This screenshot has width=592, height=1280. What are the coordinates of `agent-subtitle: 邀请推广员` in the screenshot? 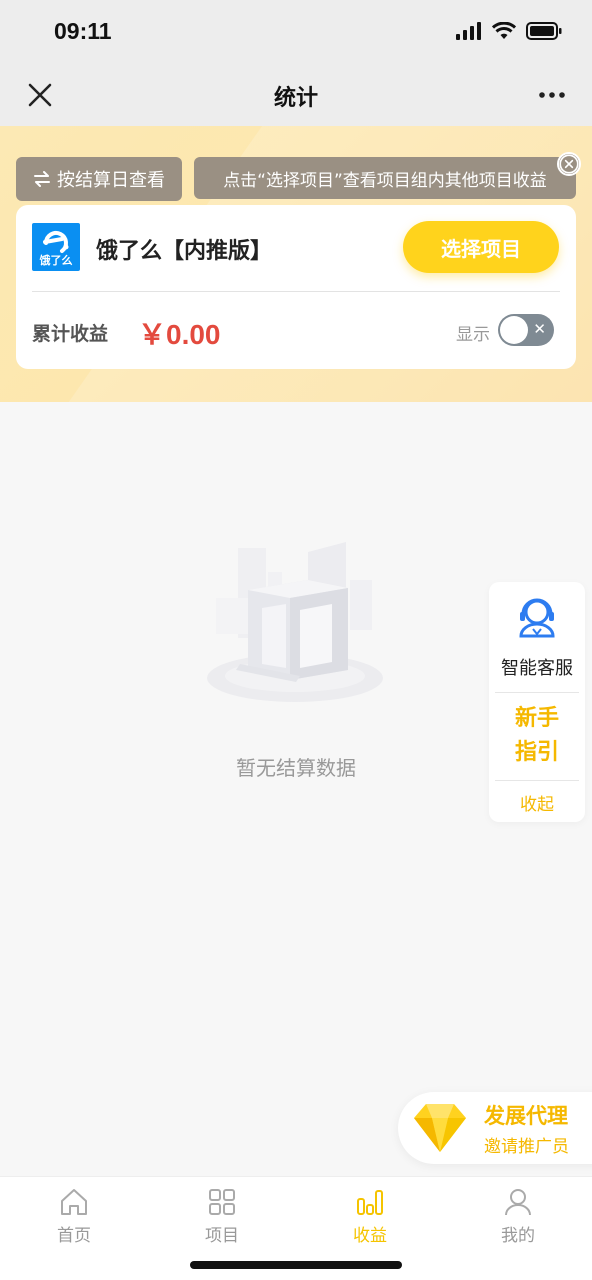 It's located at (526, 1147).